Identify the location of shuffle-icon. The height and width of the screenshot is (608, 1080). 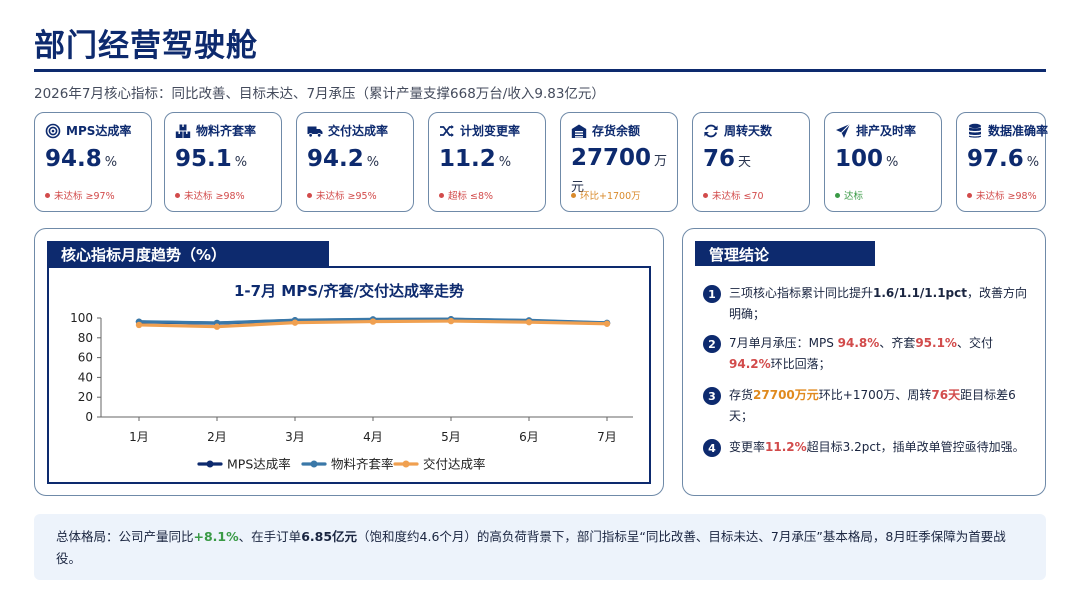
(447, 130).